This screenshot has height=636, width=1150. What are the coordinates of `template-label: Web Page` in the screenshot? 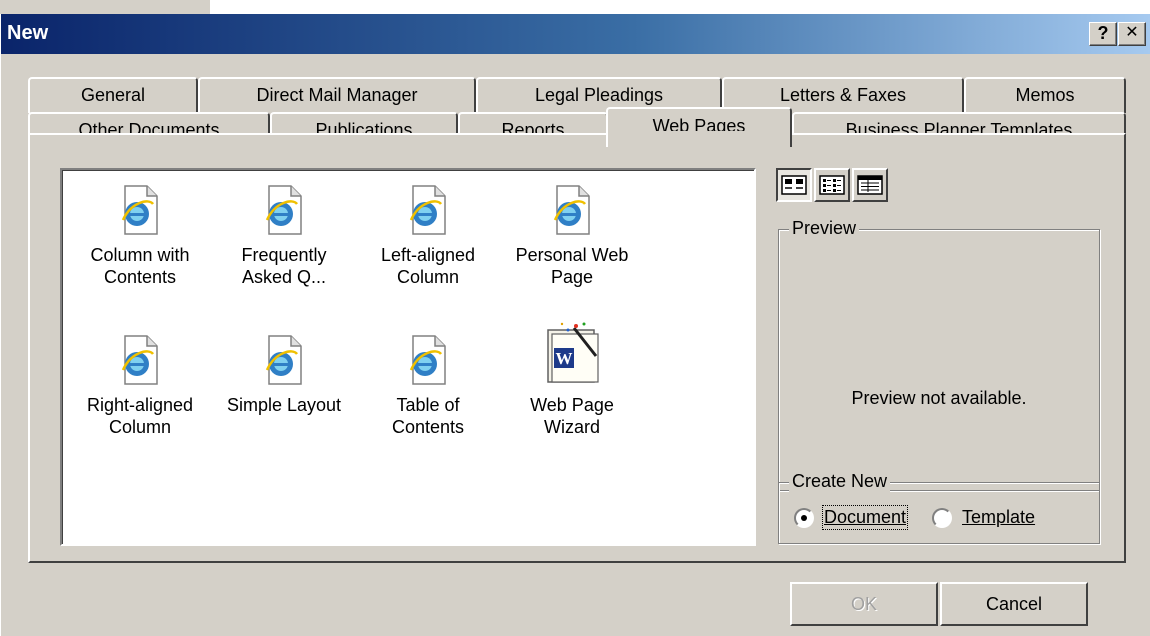 It's located at (572, 405).